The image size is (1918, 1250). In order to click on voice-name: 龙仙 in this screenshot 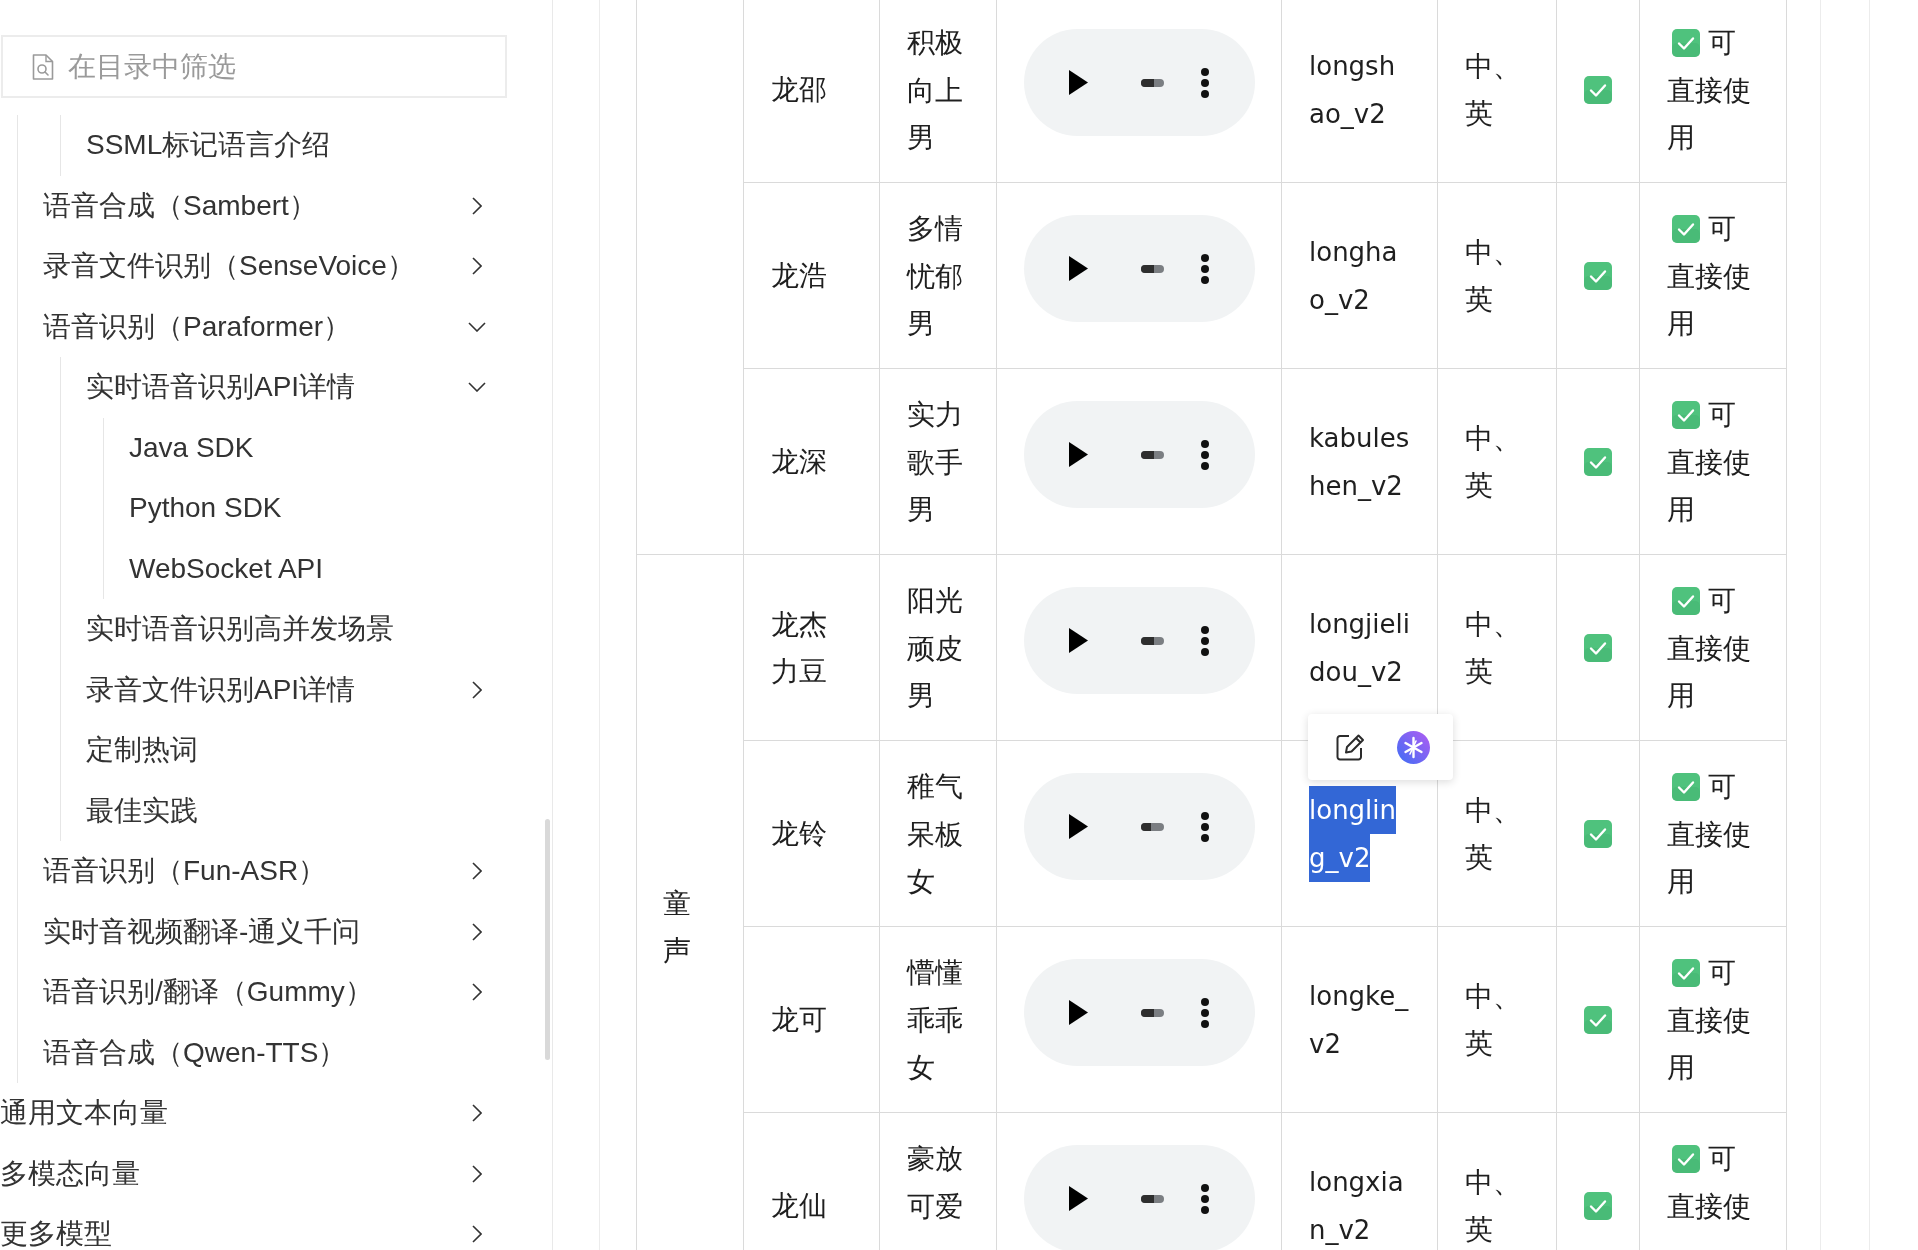, I will do `click(799, 1205)`.